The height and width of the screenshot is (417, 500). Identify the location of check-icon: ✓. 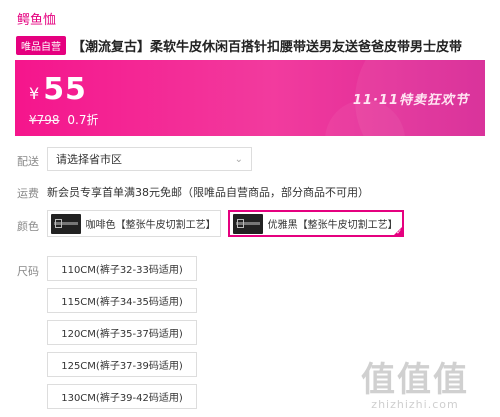
(399, 232).